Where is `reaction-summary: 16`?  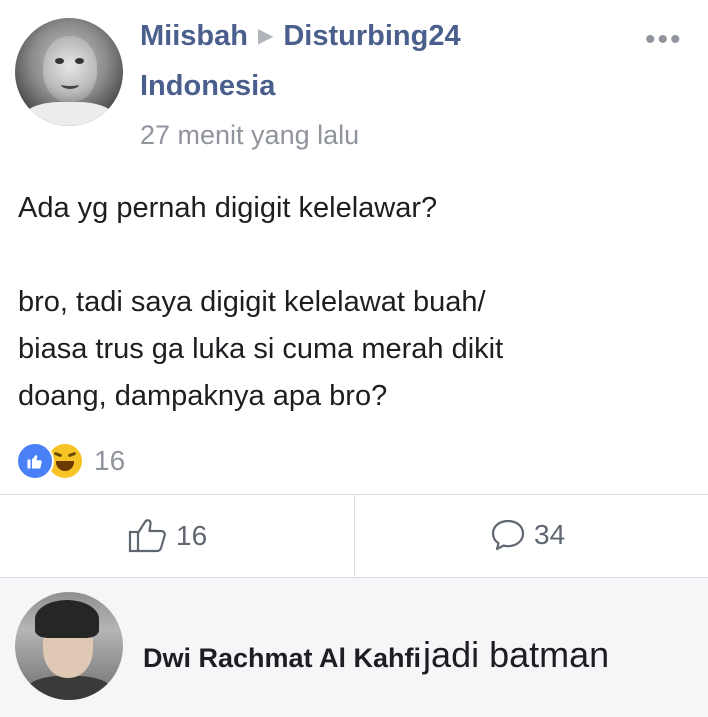
reaction-summary: 16 is located at coordinates (71, 461).